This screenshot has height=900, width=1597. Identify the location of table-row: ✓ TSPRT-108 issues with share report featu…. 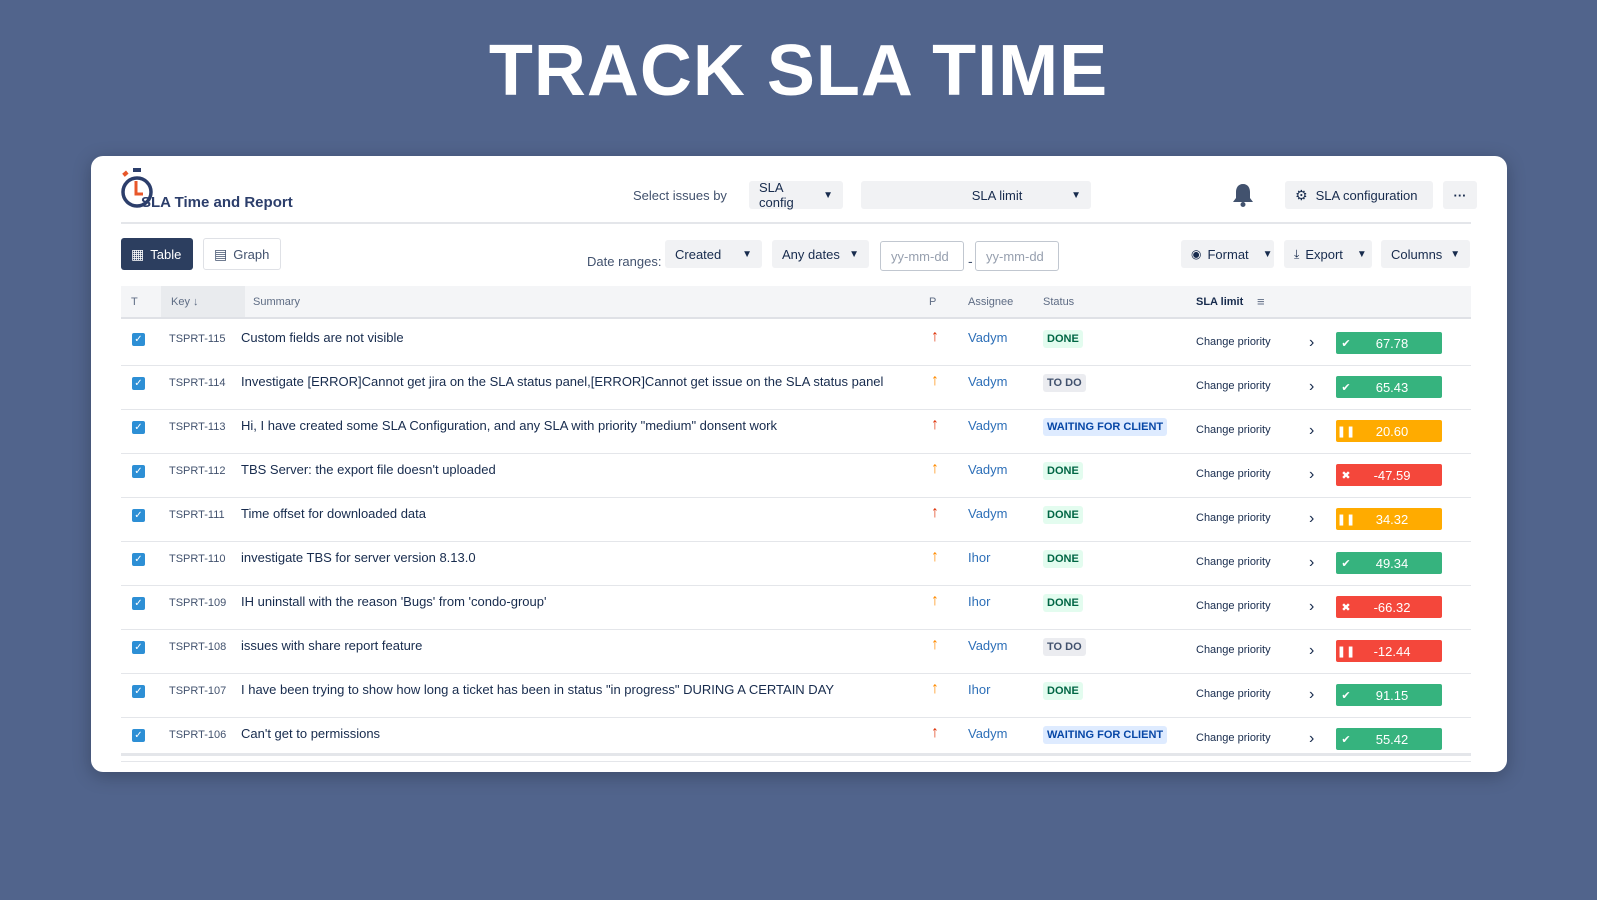
(796, 651).